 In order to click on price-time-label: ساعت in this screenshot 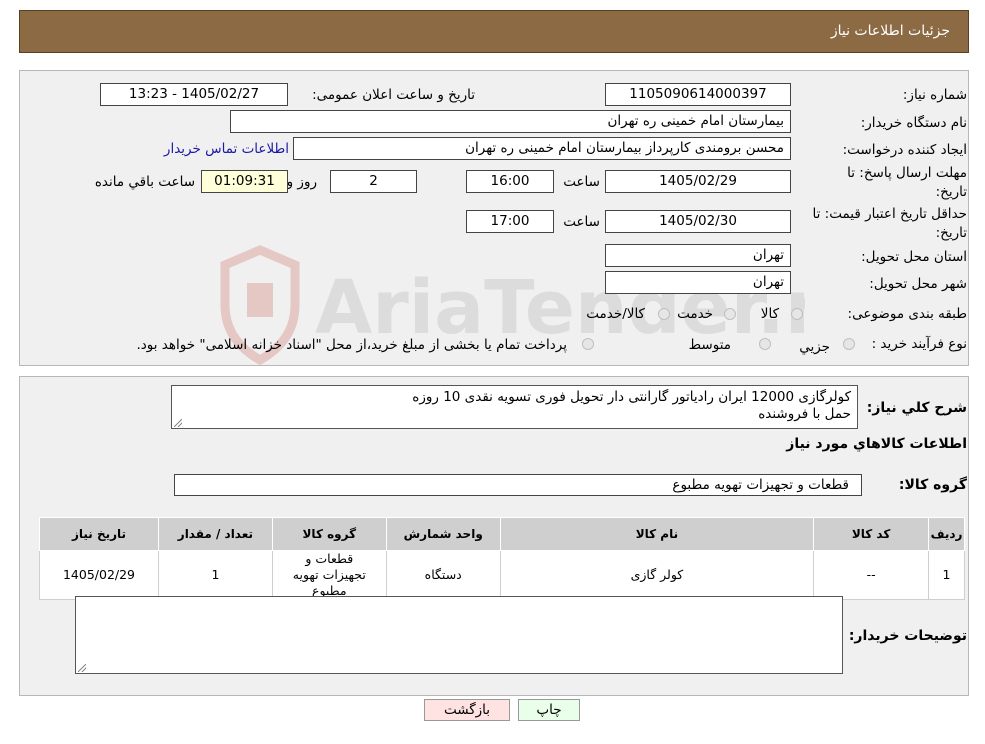, I will do `click(581, 222)`.